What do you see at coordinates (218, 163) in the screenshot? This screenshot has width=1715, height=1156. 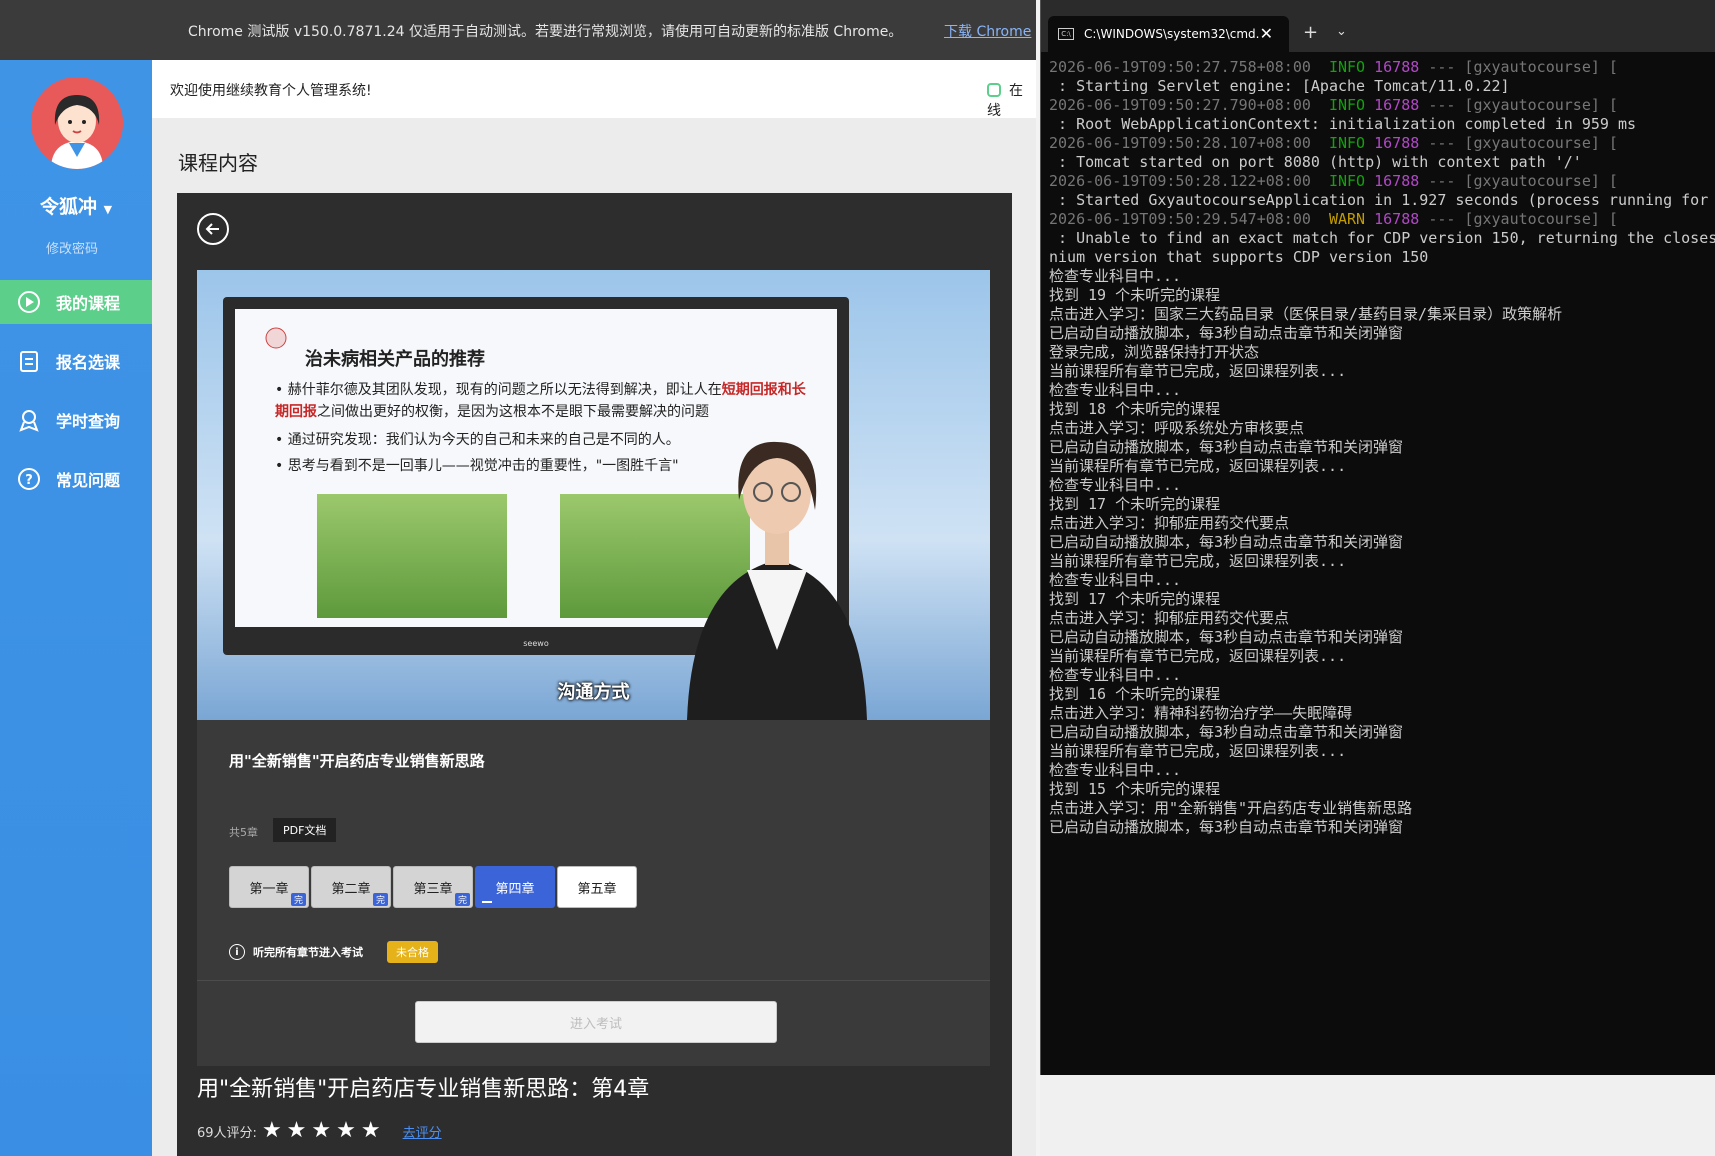 I see `section-title: 课程内容` at bounding box center [218, 163].